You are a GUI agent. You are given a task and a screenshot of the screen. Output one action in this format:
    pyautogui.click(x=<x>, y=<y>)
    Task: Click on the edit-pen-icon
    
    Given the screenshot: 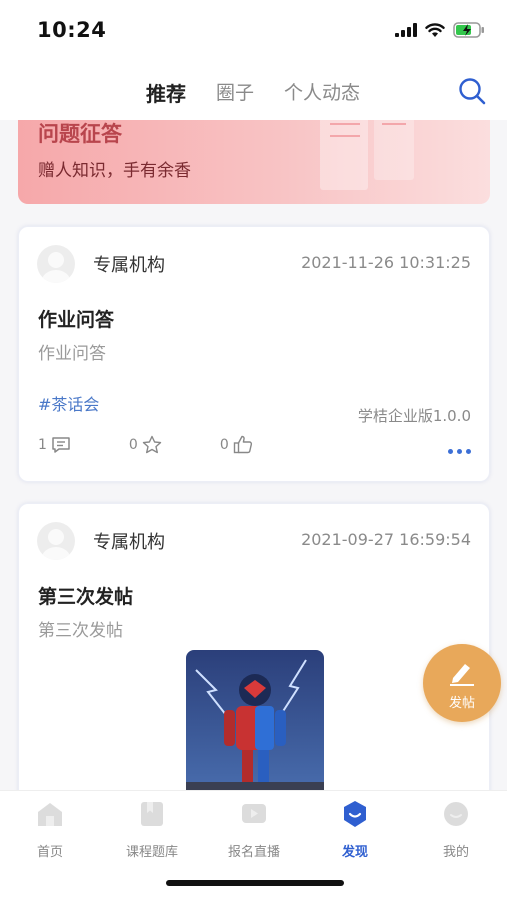 What is the action you would take?
    pyautogui.click(x=462, y=675)
    